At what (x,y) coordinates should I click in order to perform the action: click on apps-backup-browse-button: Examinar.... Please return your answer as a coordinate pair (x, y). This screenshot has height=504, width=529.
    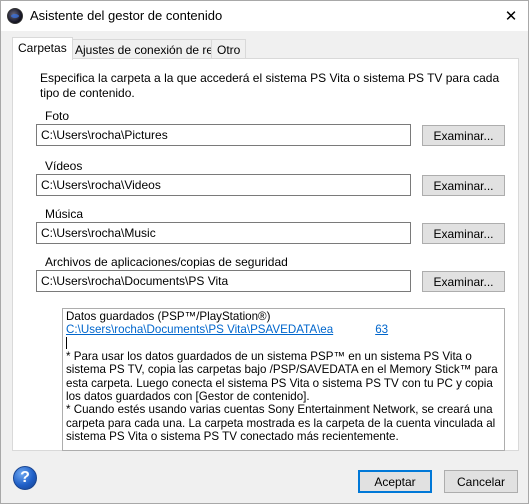
    Looking at the image, I should click on (463, 281).